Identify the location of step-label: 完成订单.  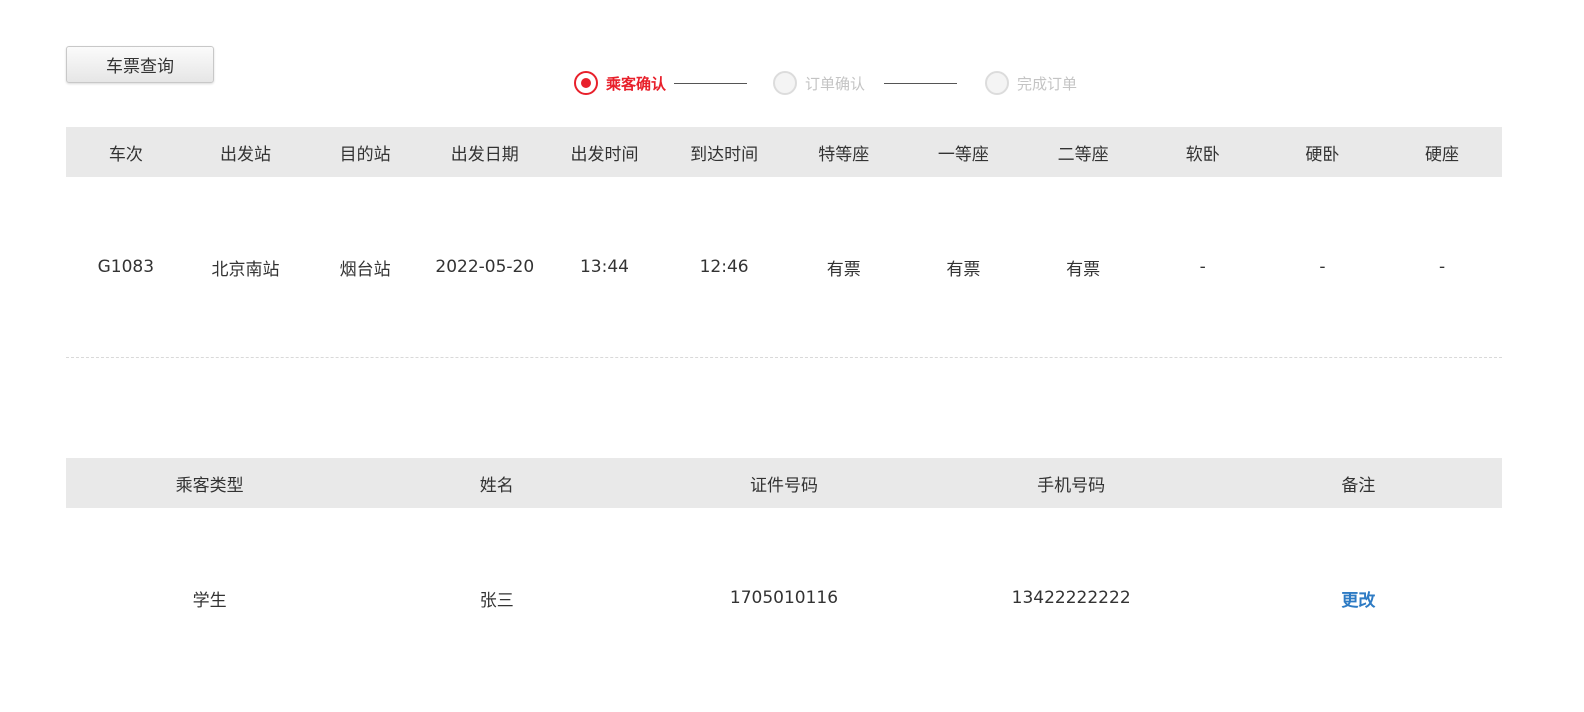
(1047, 83).